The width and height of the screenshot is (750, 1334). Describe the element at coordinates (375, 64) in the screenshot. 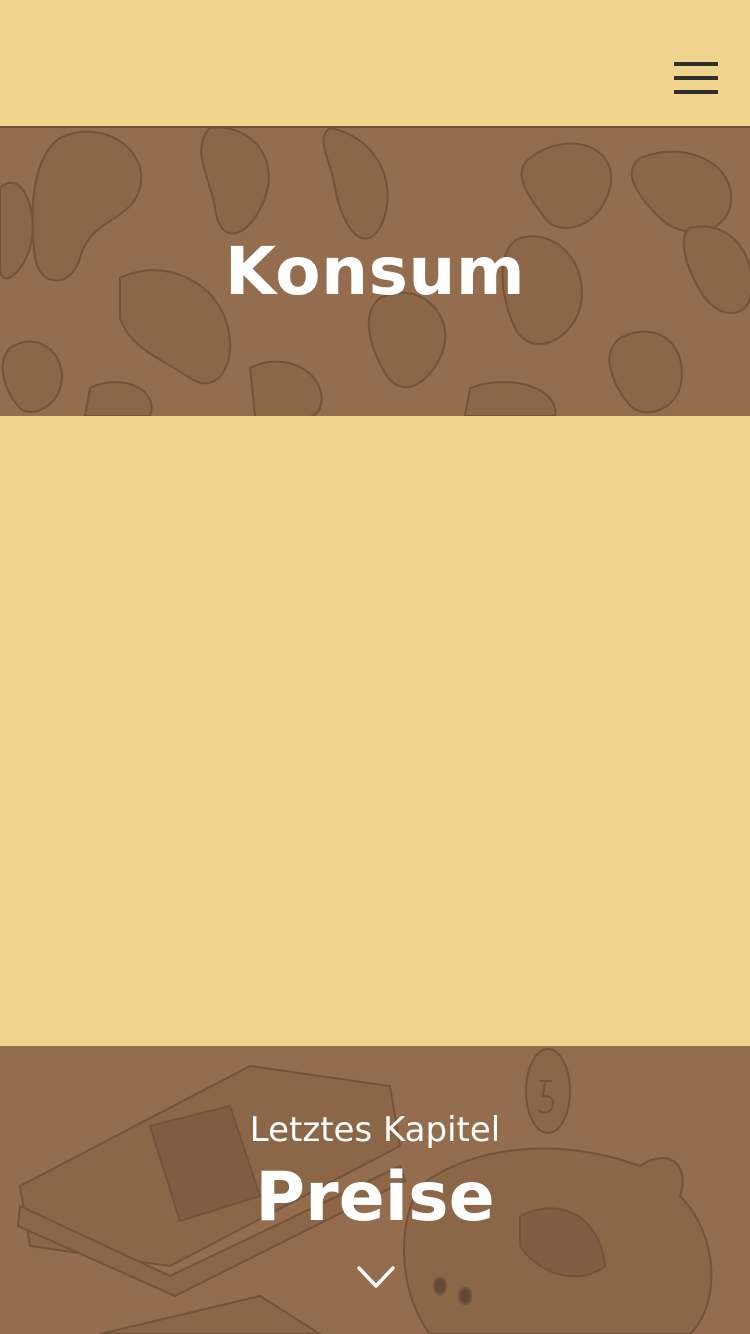

I see `top-bar` at that location.